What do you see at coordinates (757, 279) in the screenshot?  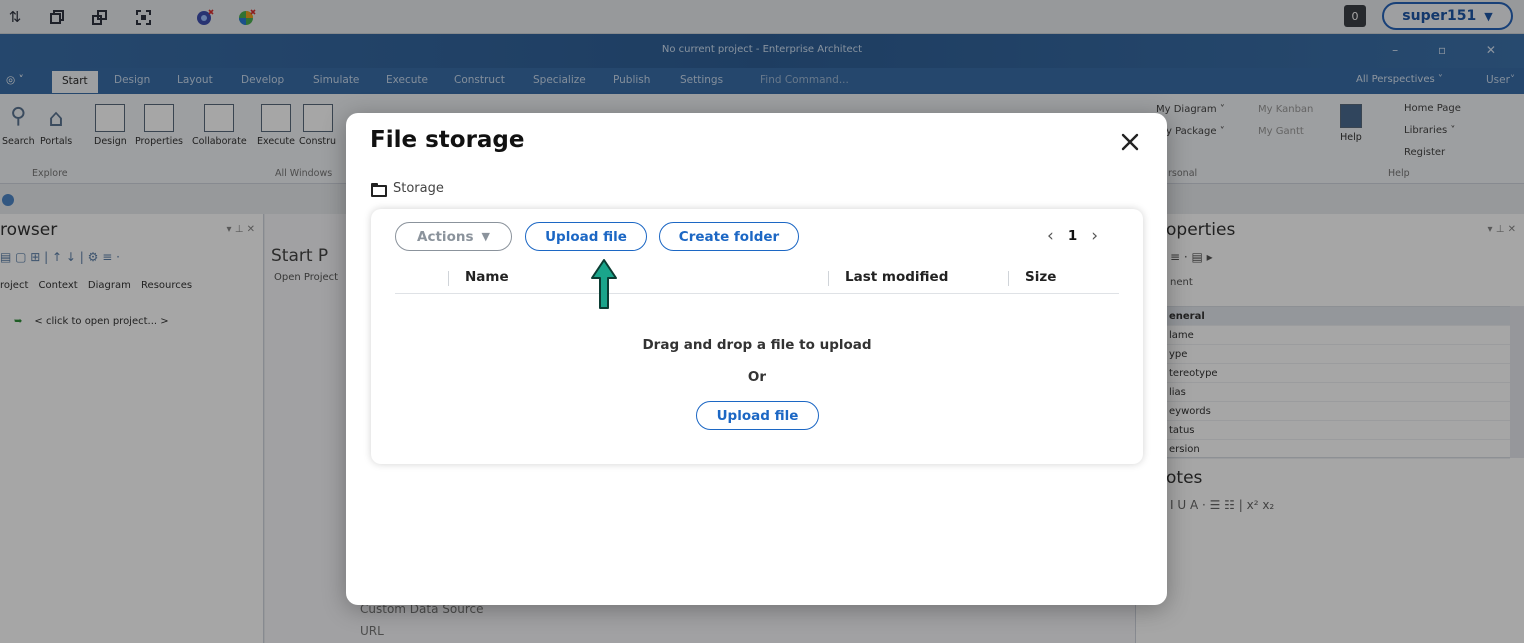 I see `file-table-header: Name Last modified Size` at bounding box center [757, 279].